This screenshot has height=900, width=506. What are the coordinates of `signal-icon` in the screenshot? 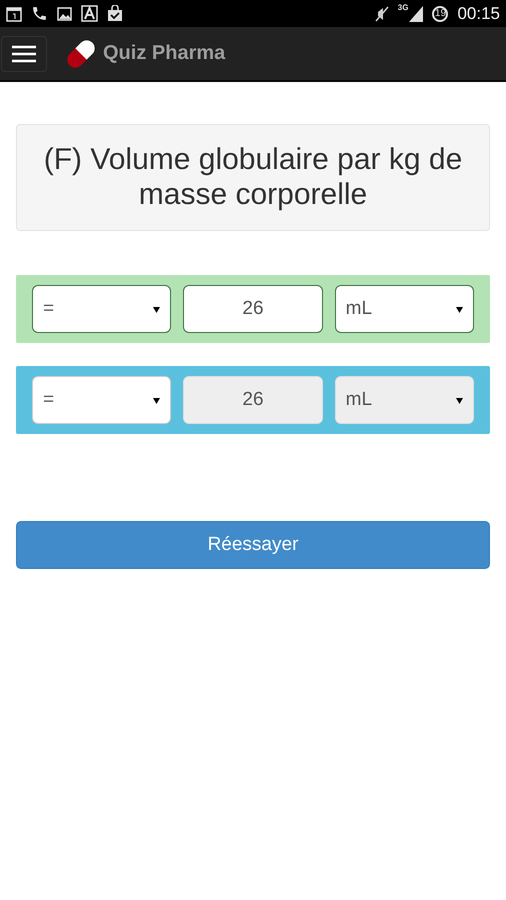 It's located at (416, 14).